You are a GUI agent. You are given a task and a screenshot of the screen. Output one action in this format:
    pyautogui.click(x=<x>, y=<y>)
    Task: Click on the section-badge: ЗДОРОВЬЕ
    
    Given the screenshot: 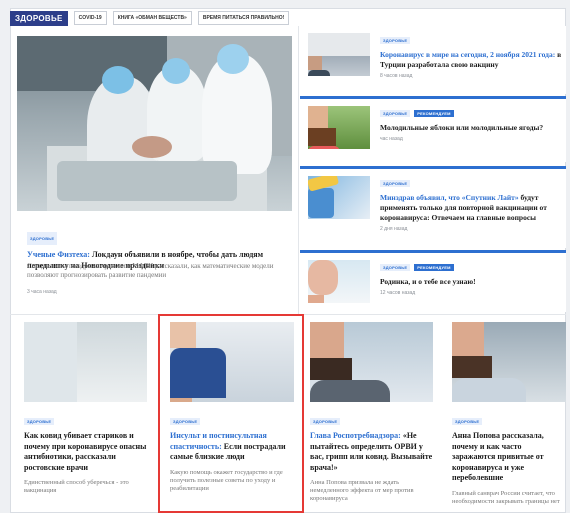 What is the action you would take?
    pyautogui.click(x=39, y=18)
    